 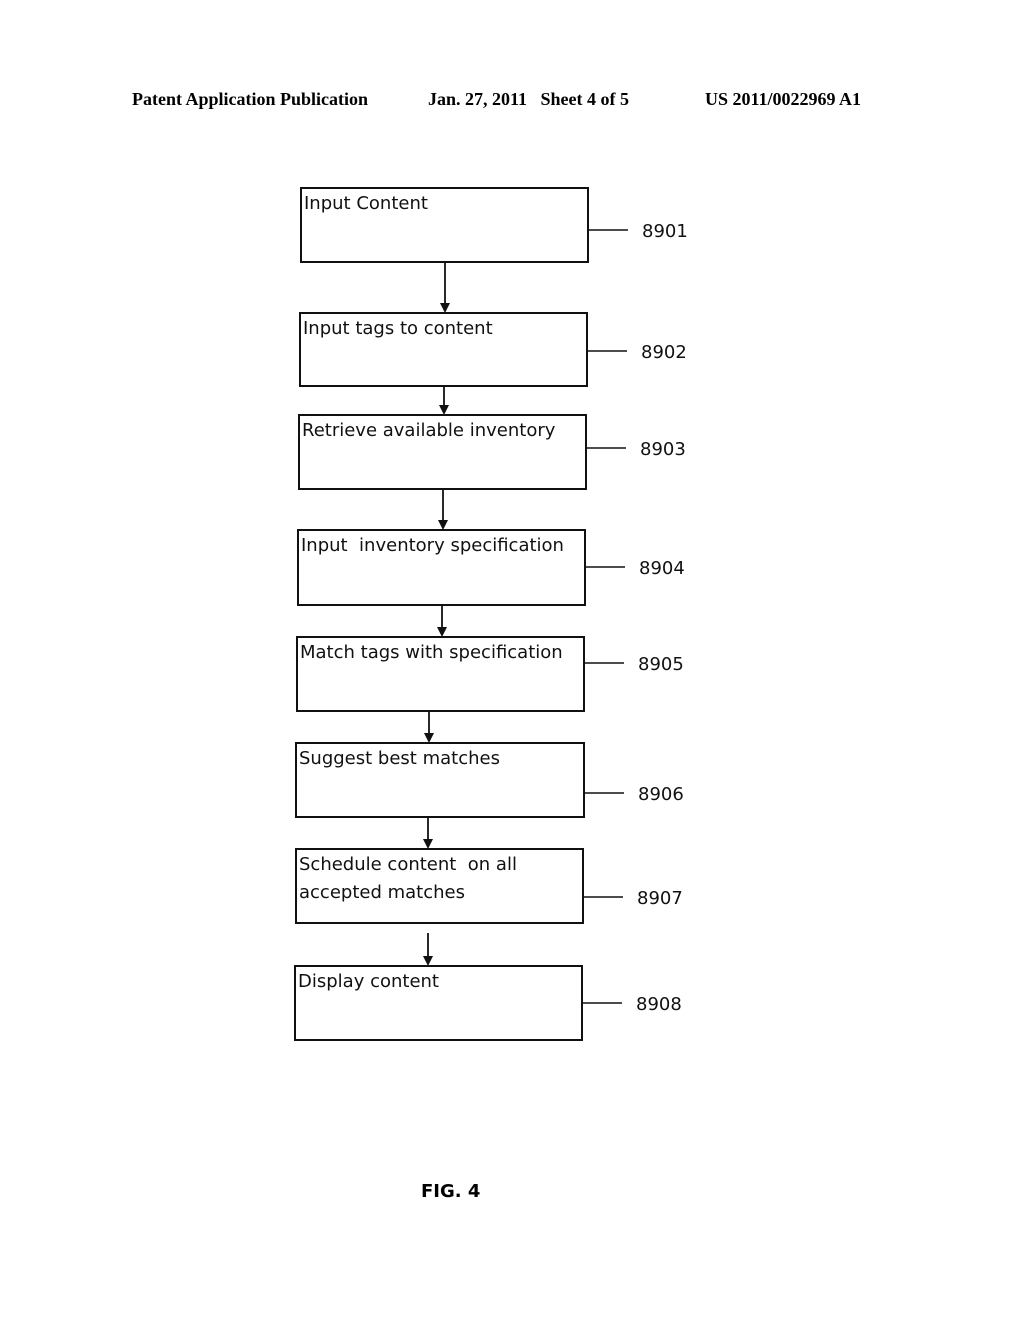 I want to click on ref-numeral-8908: 8908, so click(x=659, y=1004).